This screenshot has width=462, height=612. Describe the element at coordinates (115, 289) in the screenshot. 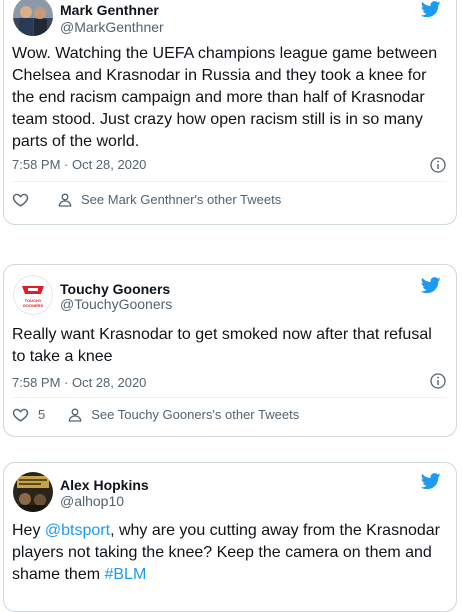

I see `author-name: Touchy Gooners` at that location.